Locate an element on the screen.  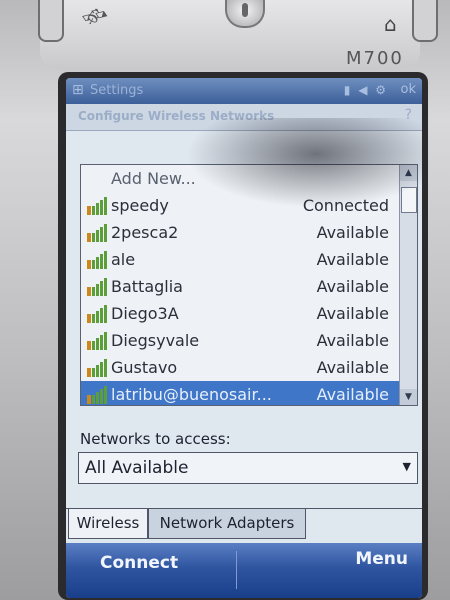
network-name: Gustavo is located at coordinates (144, 367).